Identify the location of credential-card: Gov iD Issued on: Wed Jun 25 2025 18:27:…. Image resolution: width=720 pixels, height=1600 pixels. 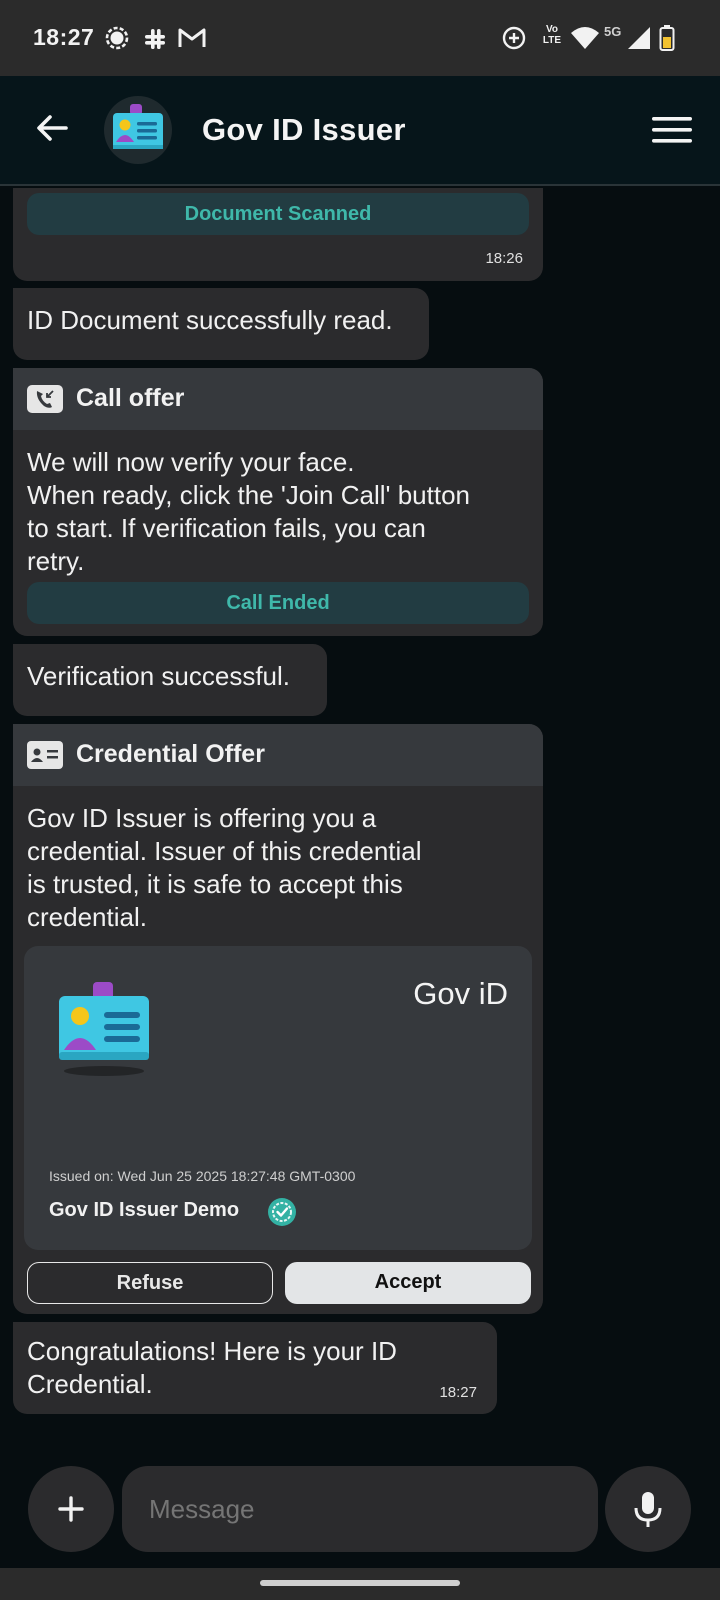
(278, 1098).